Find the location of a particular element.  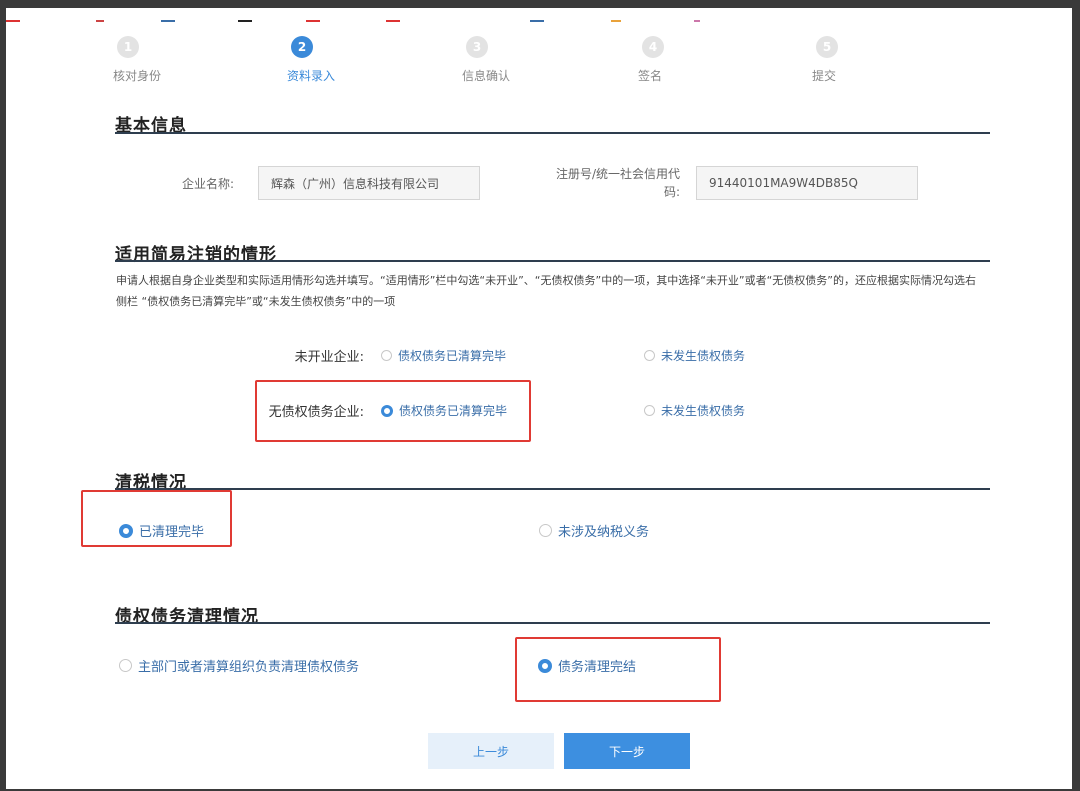

step-label: 核对身份 is located at coordinates (137, 76).